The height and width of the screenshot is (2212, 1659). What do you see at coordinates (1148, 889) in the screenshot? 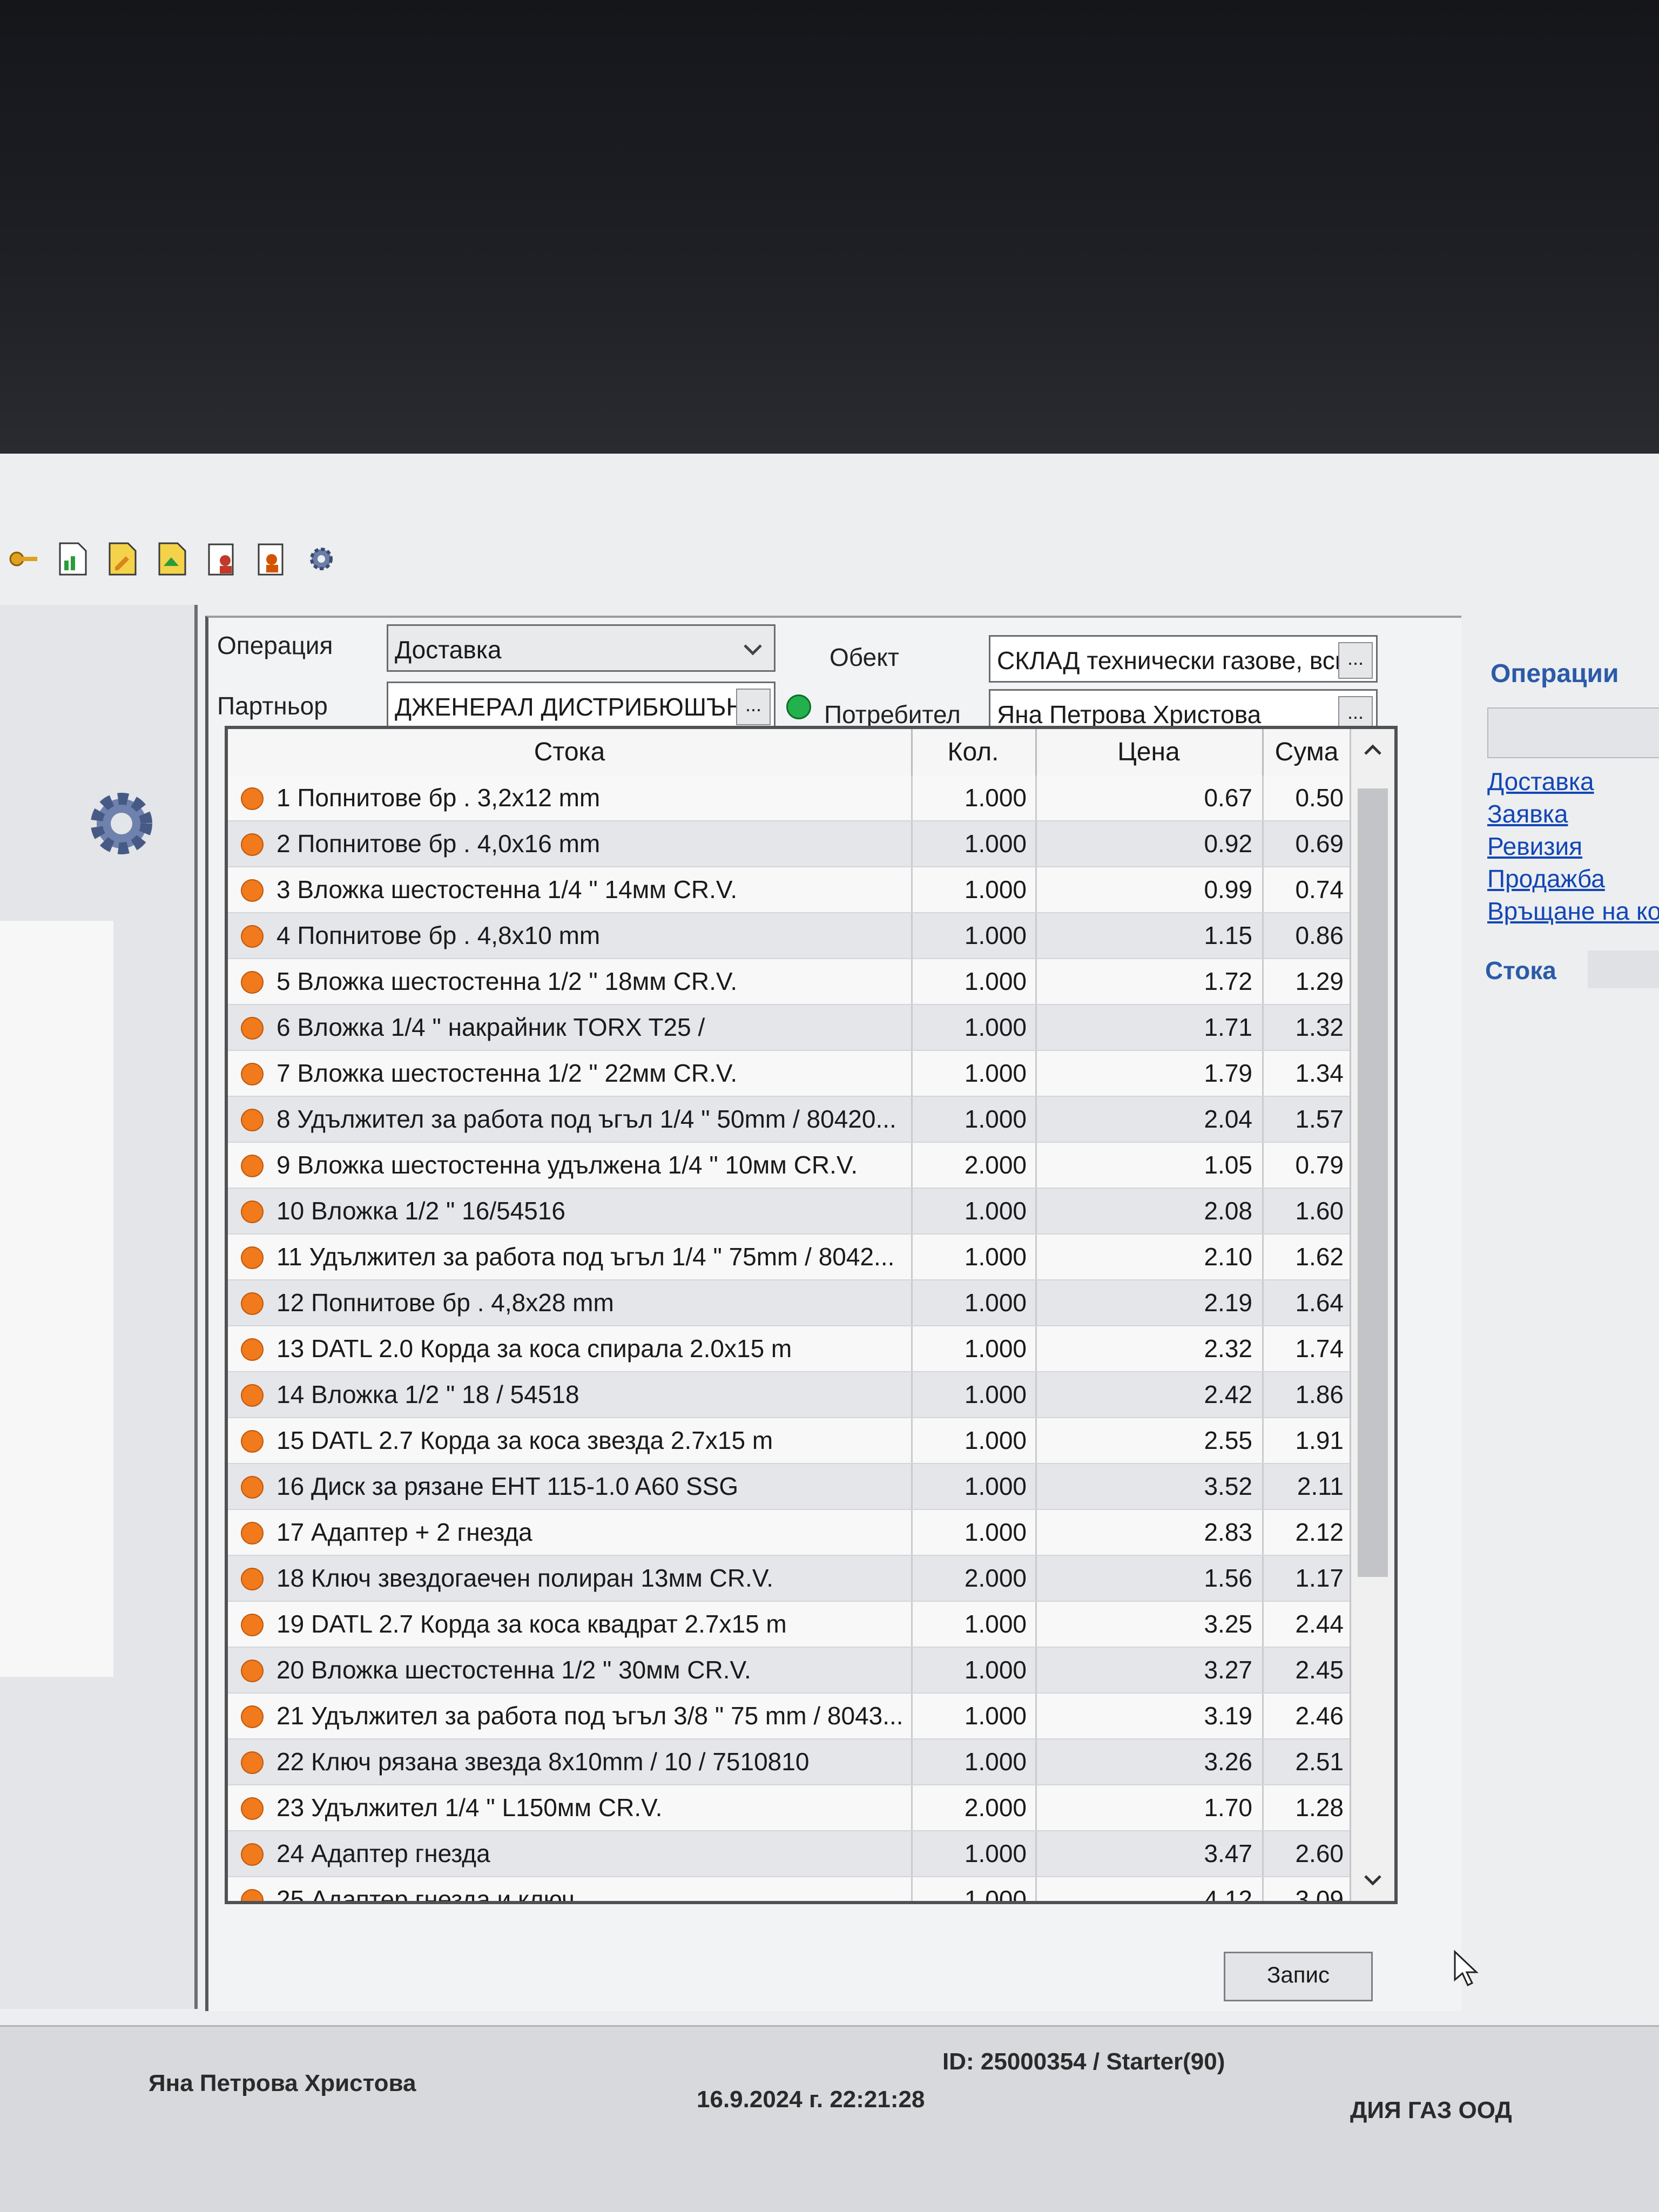
I see `cell-price: 0.99` at bounding box center [1148, 889].